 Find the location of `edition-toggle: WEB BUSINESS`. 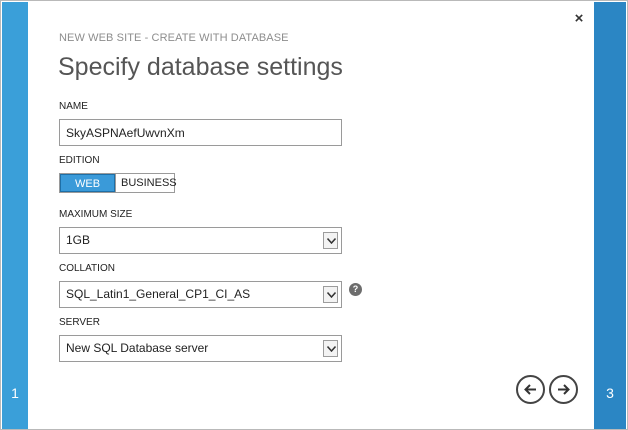

edition-toggle: WEB BUSINESS is located at coordinates (118, 183).